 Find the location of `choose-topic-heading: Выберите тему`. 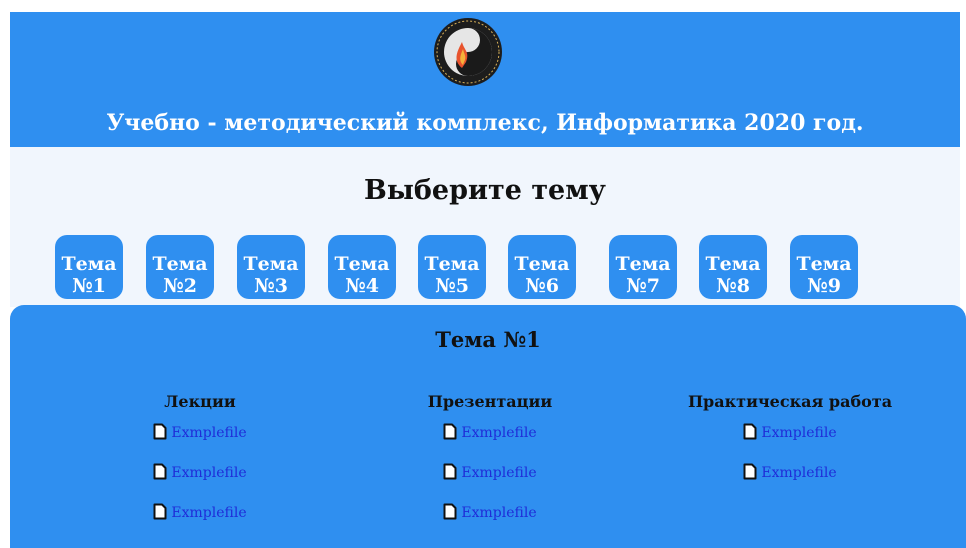

choose-topic-heading: Выберите тему is located at coordinates (485, 190).